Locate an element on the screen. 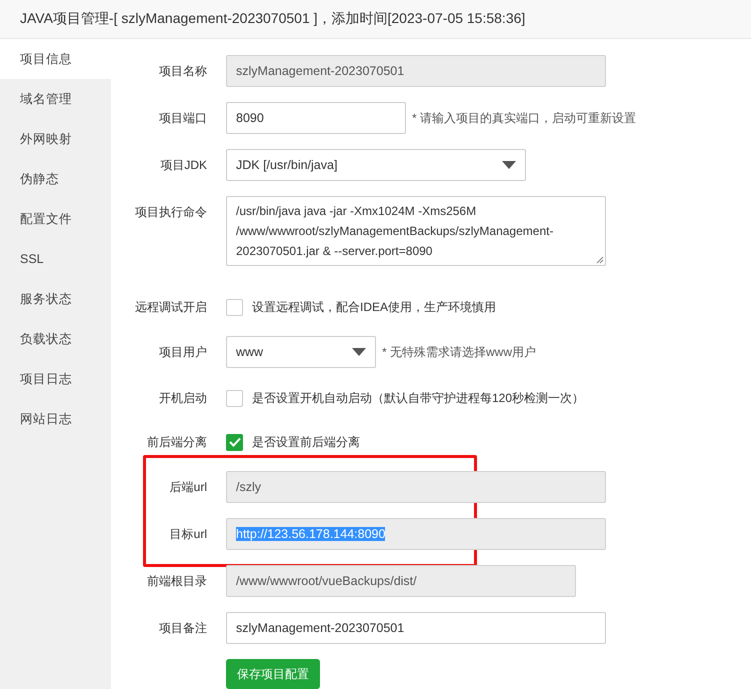 This screenshot has height=689, width=751. dropdown-value: JDK [/usr/bin/java] is located at coordinates (287, 165).